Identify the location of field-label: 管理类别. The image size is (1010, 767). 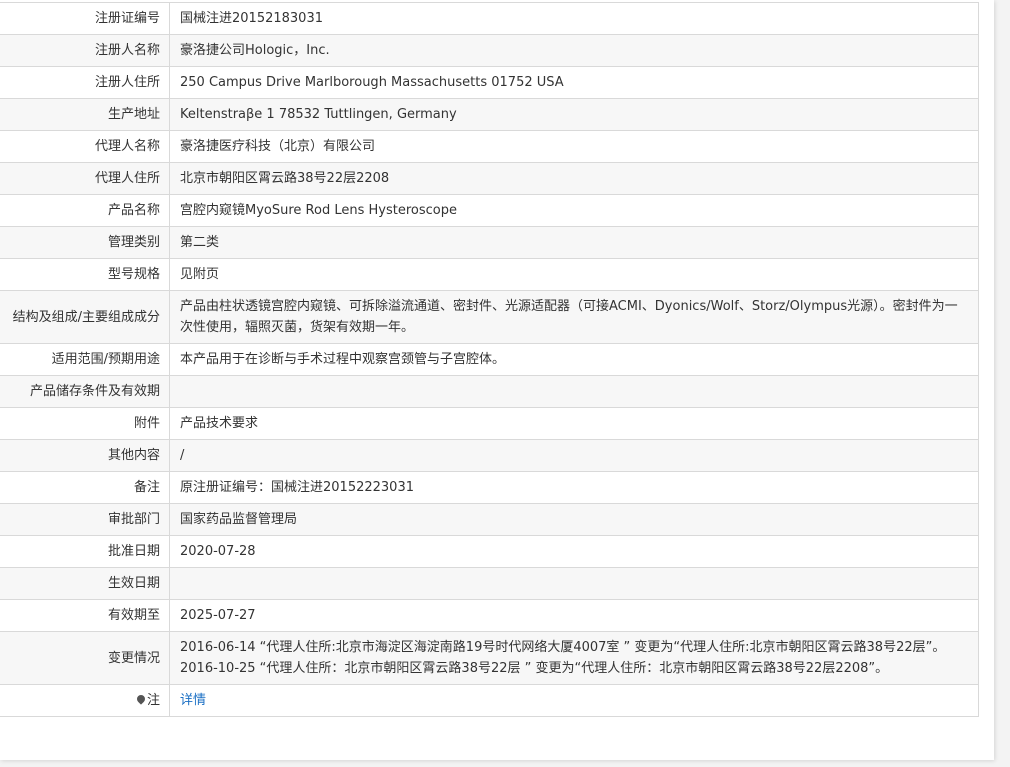
(85, 242).